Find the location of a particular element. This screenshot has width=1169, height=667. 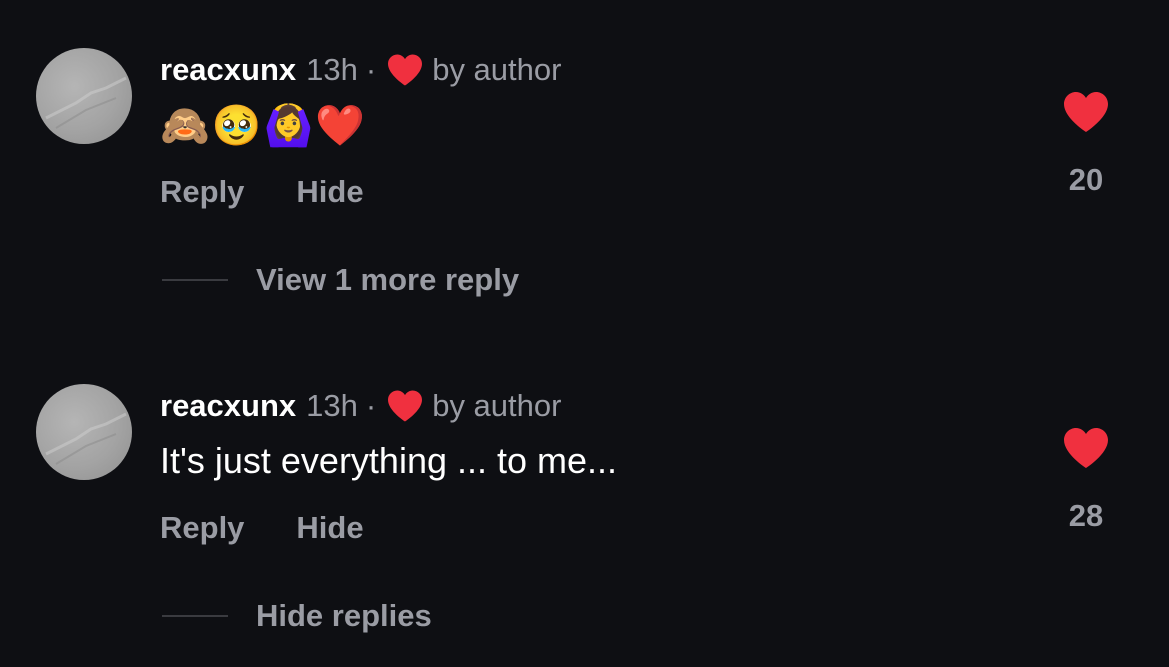

like-count: 28 is located at coordinates (1086, 515).